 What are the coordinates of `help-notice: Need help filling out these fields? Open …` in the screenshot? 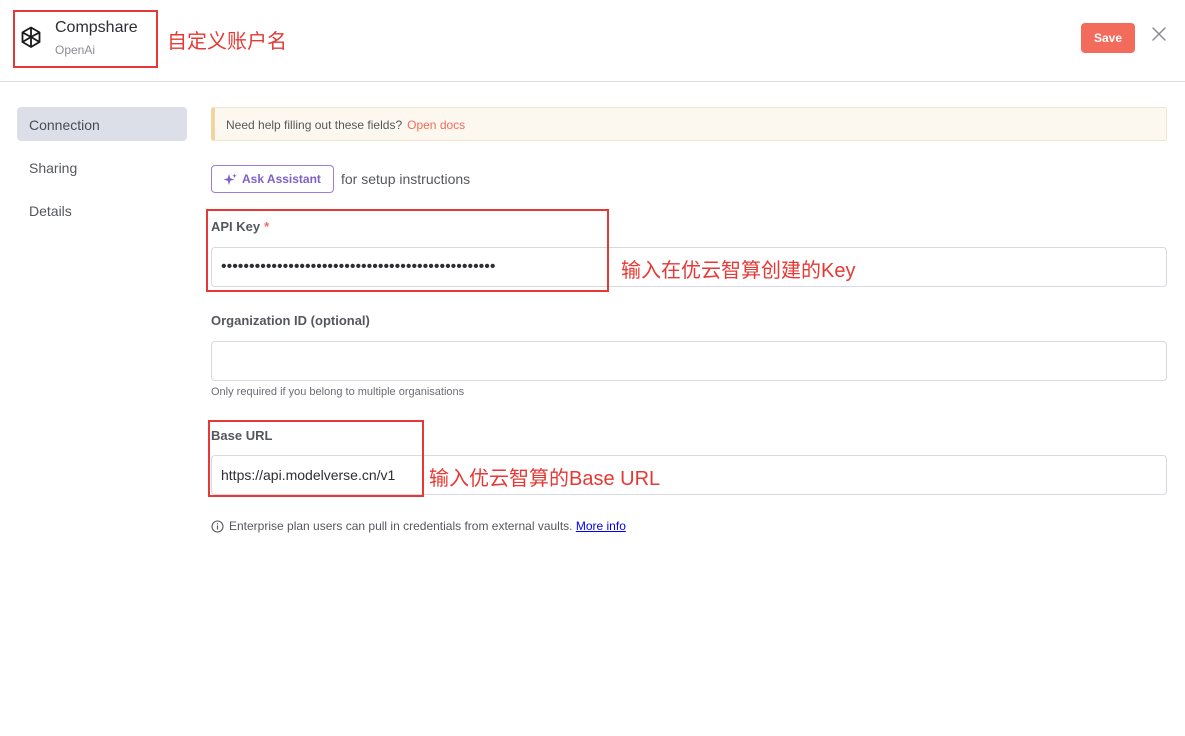 It's located at (689, 124).